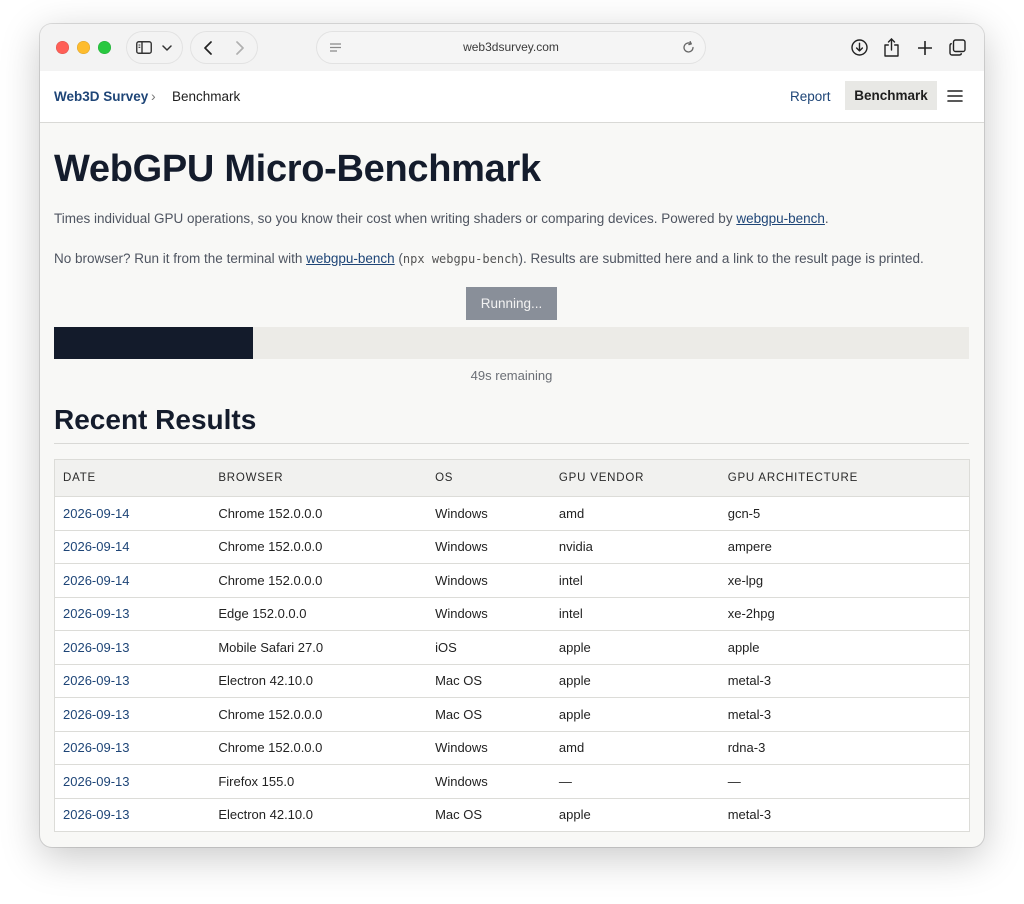  What do you see at coordinates (167, 47) in the screenshot?
I see `chevron-down-icon` at bounding box center [167, 47].